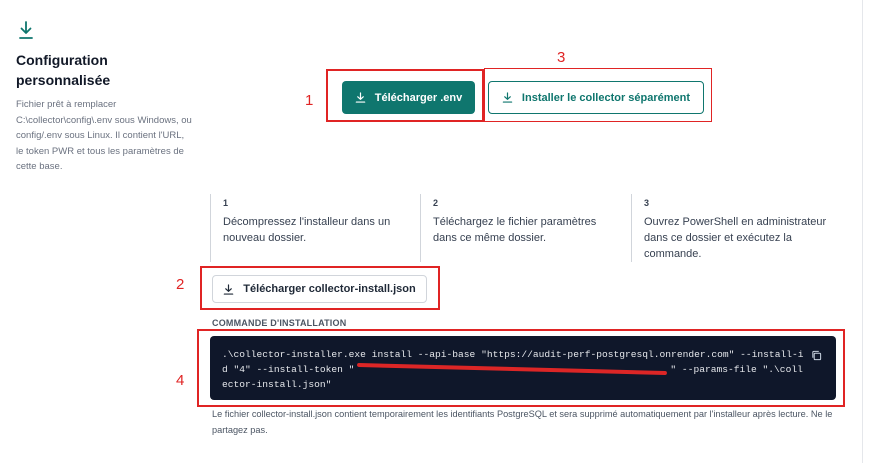 The height and width of the screenshot is (463, 871). What do you see at coordinates (180, 380) in the screenshot?
I see `annotation-number-4: 4` at bounding box center [180, 380].